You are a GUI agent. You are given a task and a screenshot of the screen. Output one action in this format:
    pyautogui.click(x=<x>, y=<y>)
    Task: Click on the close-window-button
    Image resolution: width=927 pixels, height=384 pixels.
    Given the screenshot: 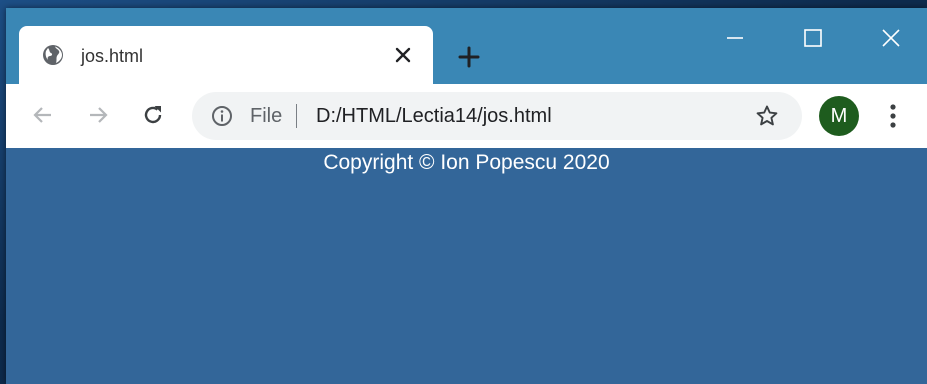 What is the action you would take?
    pyautogui.click(x=891, y=38)
    